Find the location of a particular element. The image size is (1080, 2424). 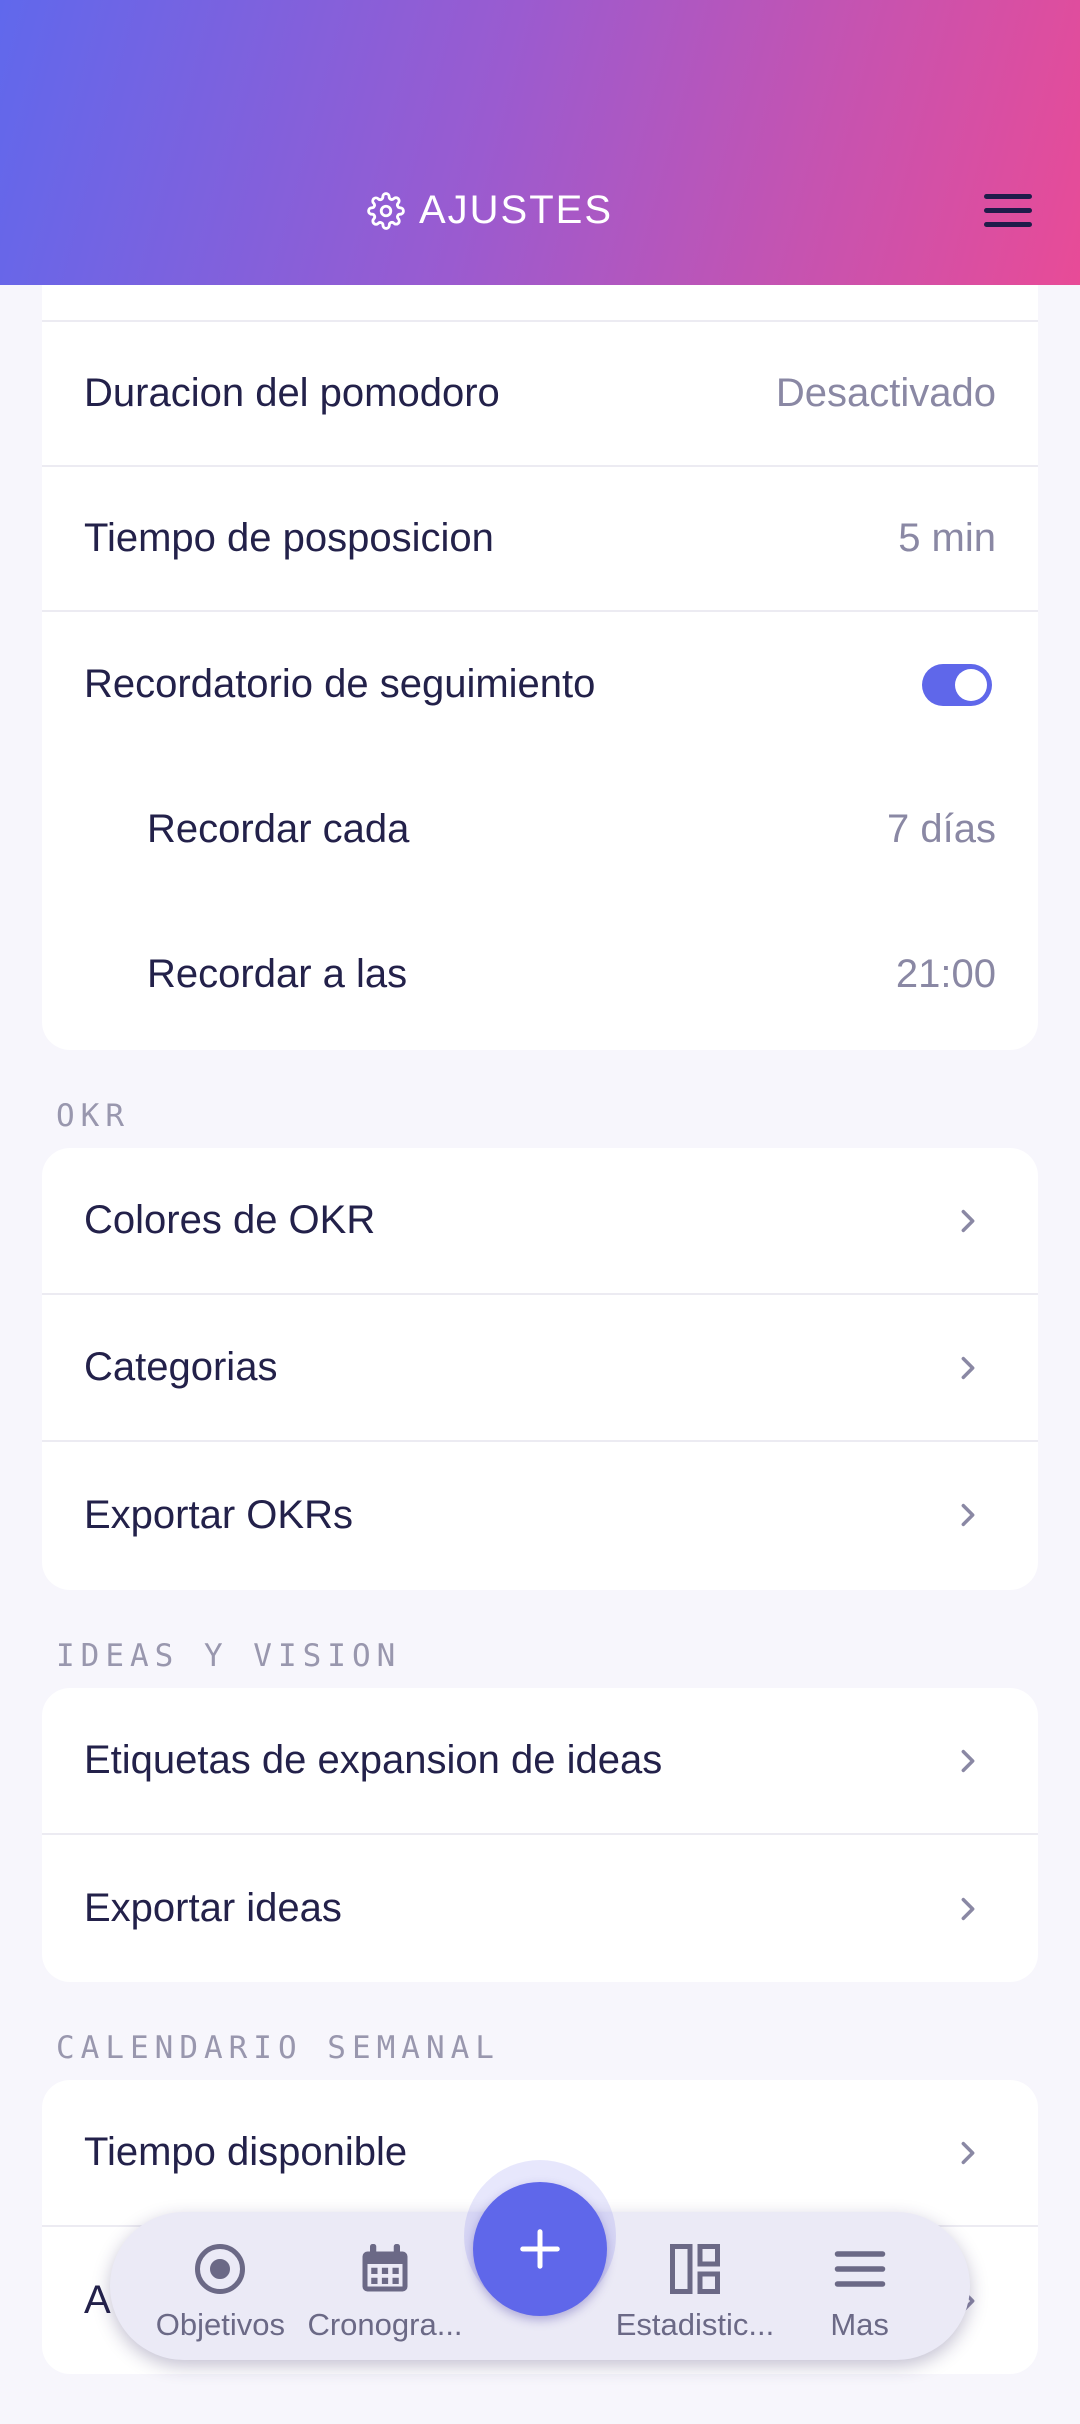

idea-expansion-tags-label: Etiquetas de expansion de ideas is located at coordinates (373, 1760).